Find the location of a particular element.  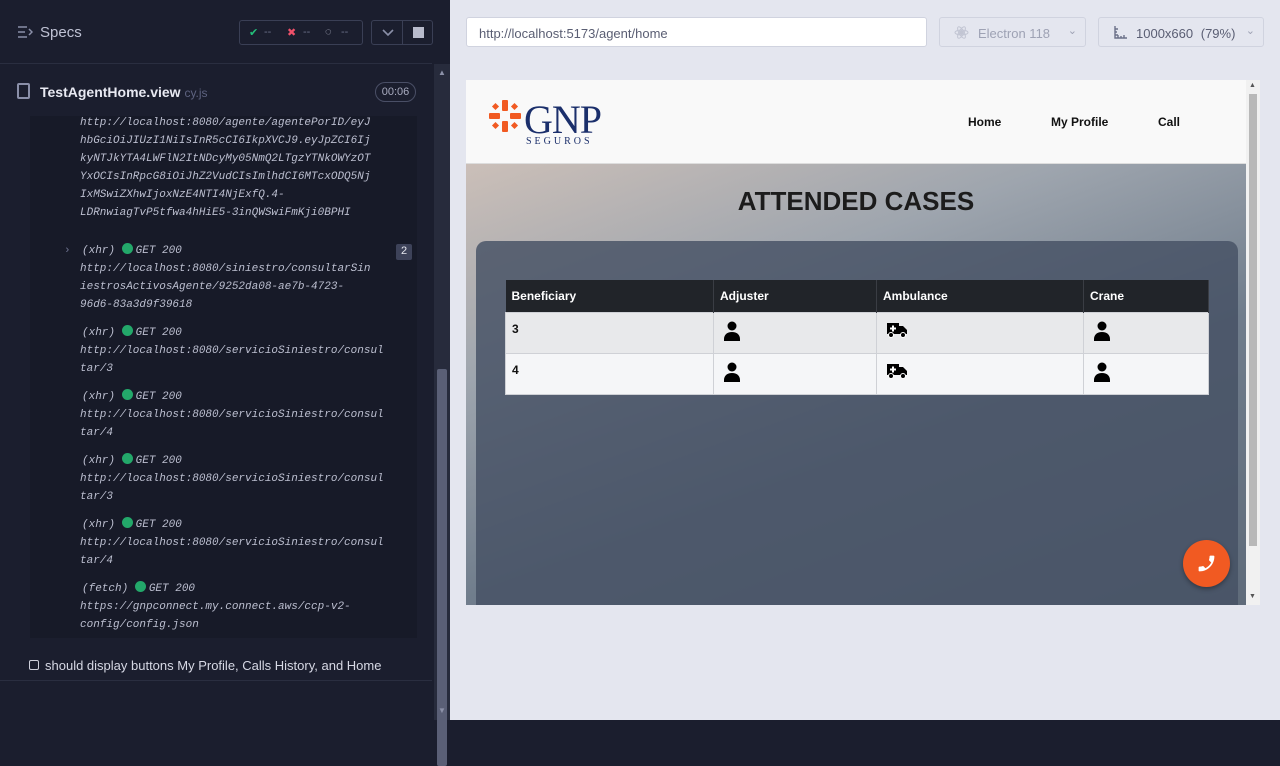

file-ext: cy.js is located at coordinates (196, 93).